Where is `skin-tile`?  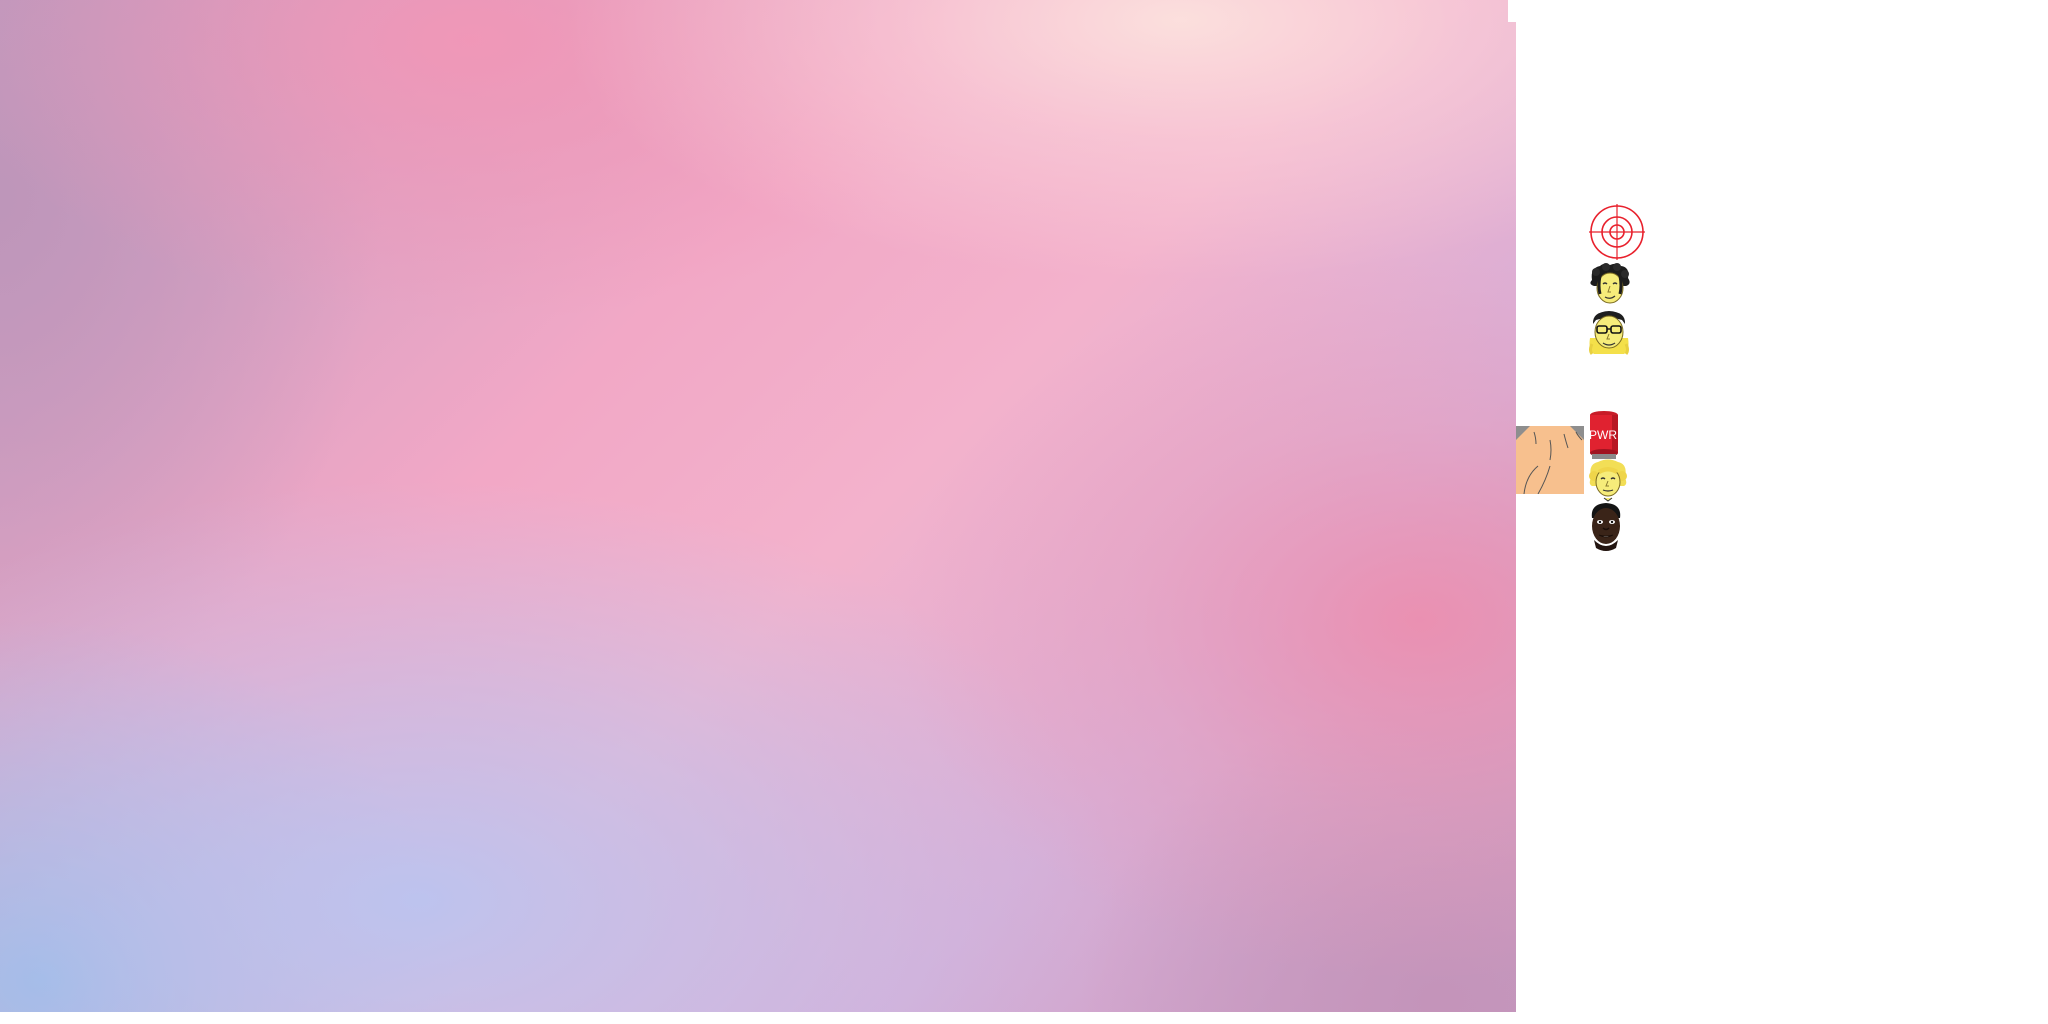 skin-tile is located at coordinates (1550, 460).